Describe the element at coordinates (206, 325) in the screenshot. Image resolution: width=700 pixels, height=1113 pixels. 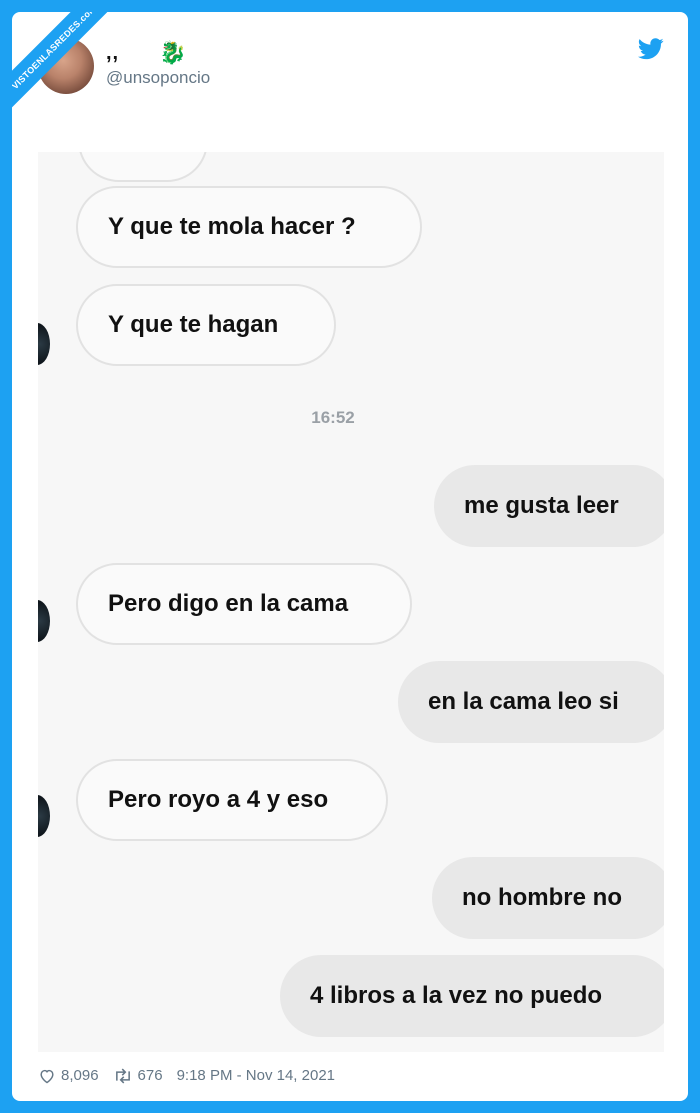
I see `message-bubble-in: Y que te hagan` at that location.